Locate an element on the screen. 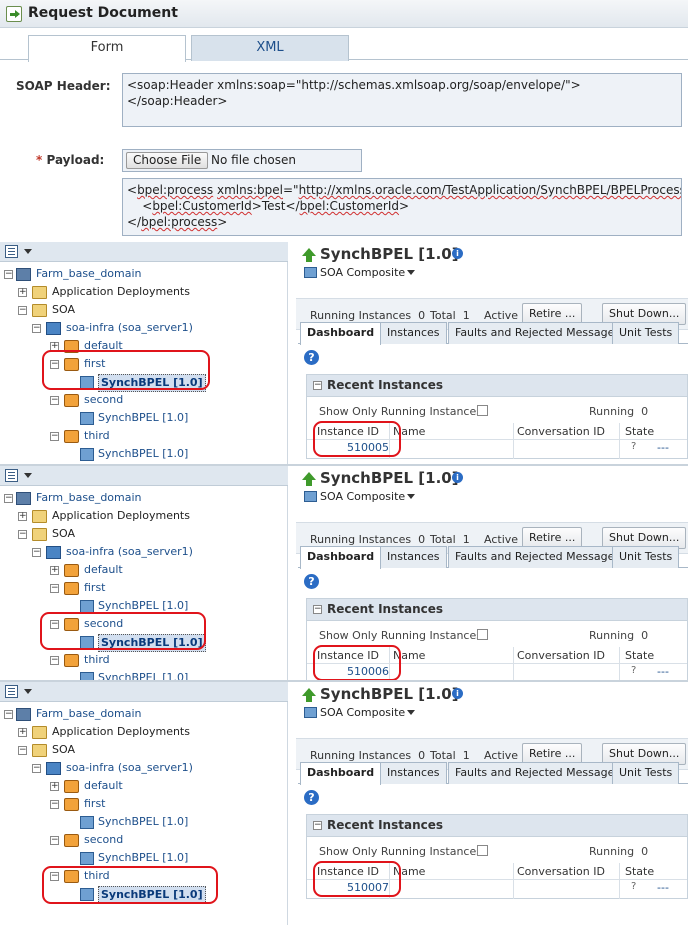 This screenshot has height=925, width=688. composite-title: SynchBPEL [1.0] is located at coordinates (389, 478).